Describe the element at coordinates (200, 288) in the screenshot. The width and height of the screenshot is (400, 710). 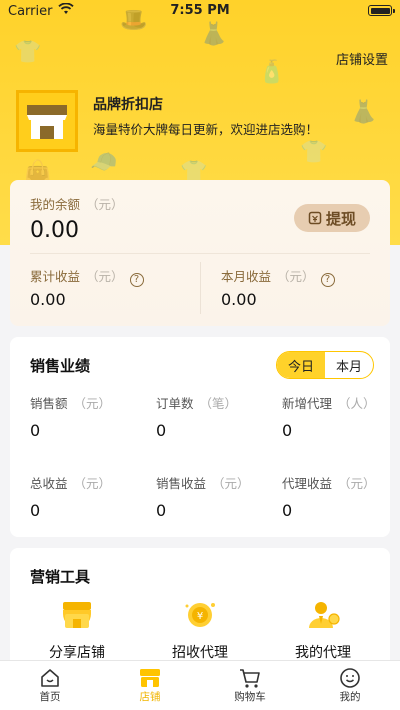
I see `balance-divider-vertical` at that location.